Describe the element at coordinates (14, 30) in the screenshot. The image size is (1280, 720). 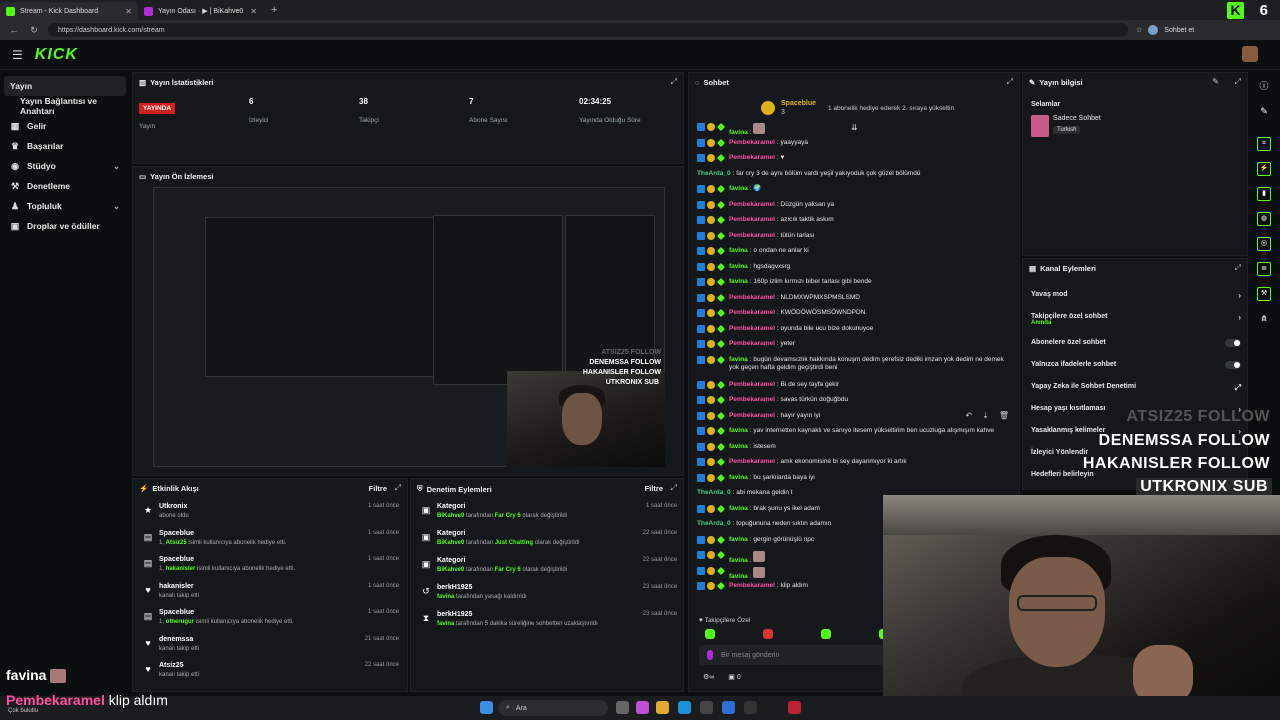
I see `back-icon: ←` at that location.